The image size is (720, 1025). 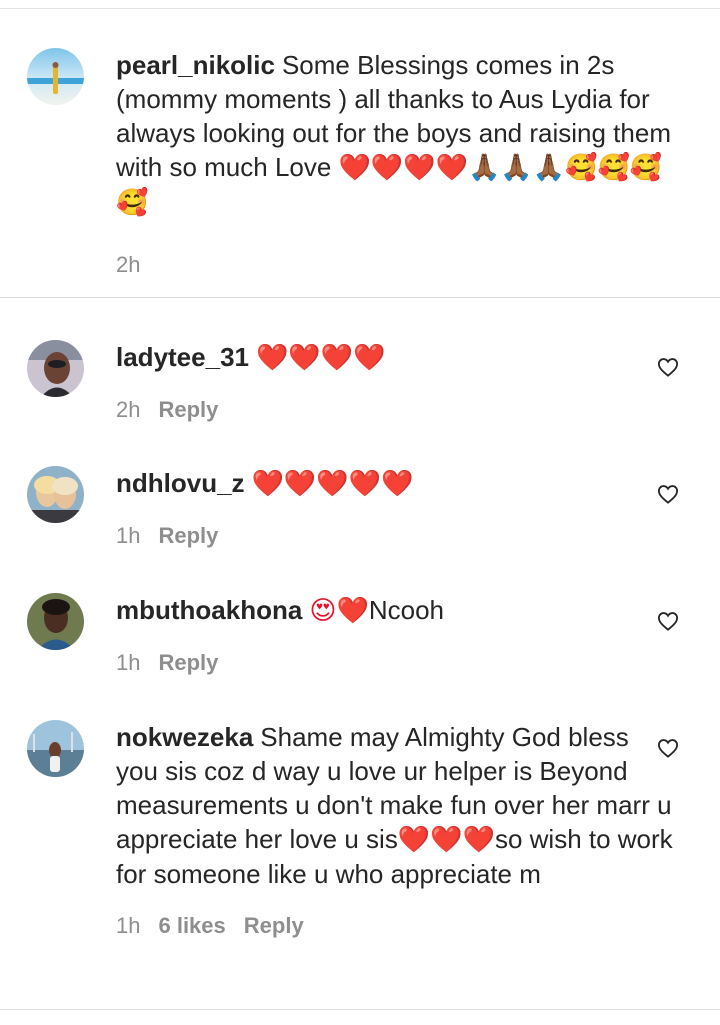 I want to click on comment-meta: 1h 6 likes Reply, so click(x=396, y=926).